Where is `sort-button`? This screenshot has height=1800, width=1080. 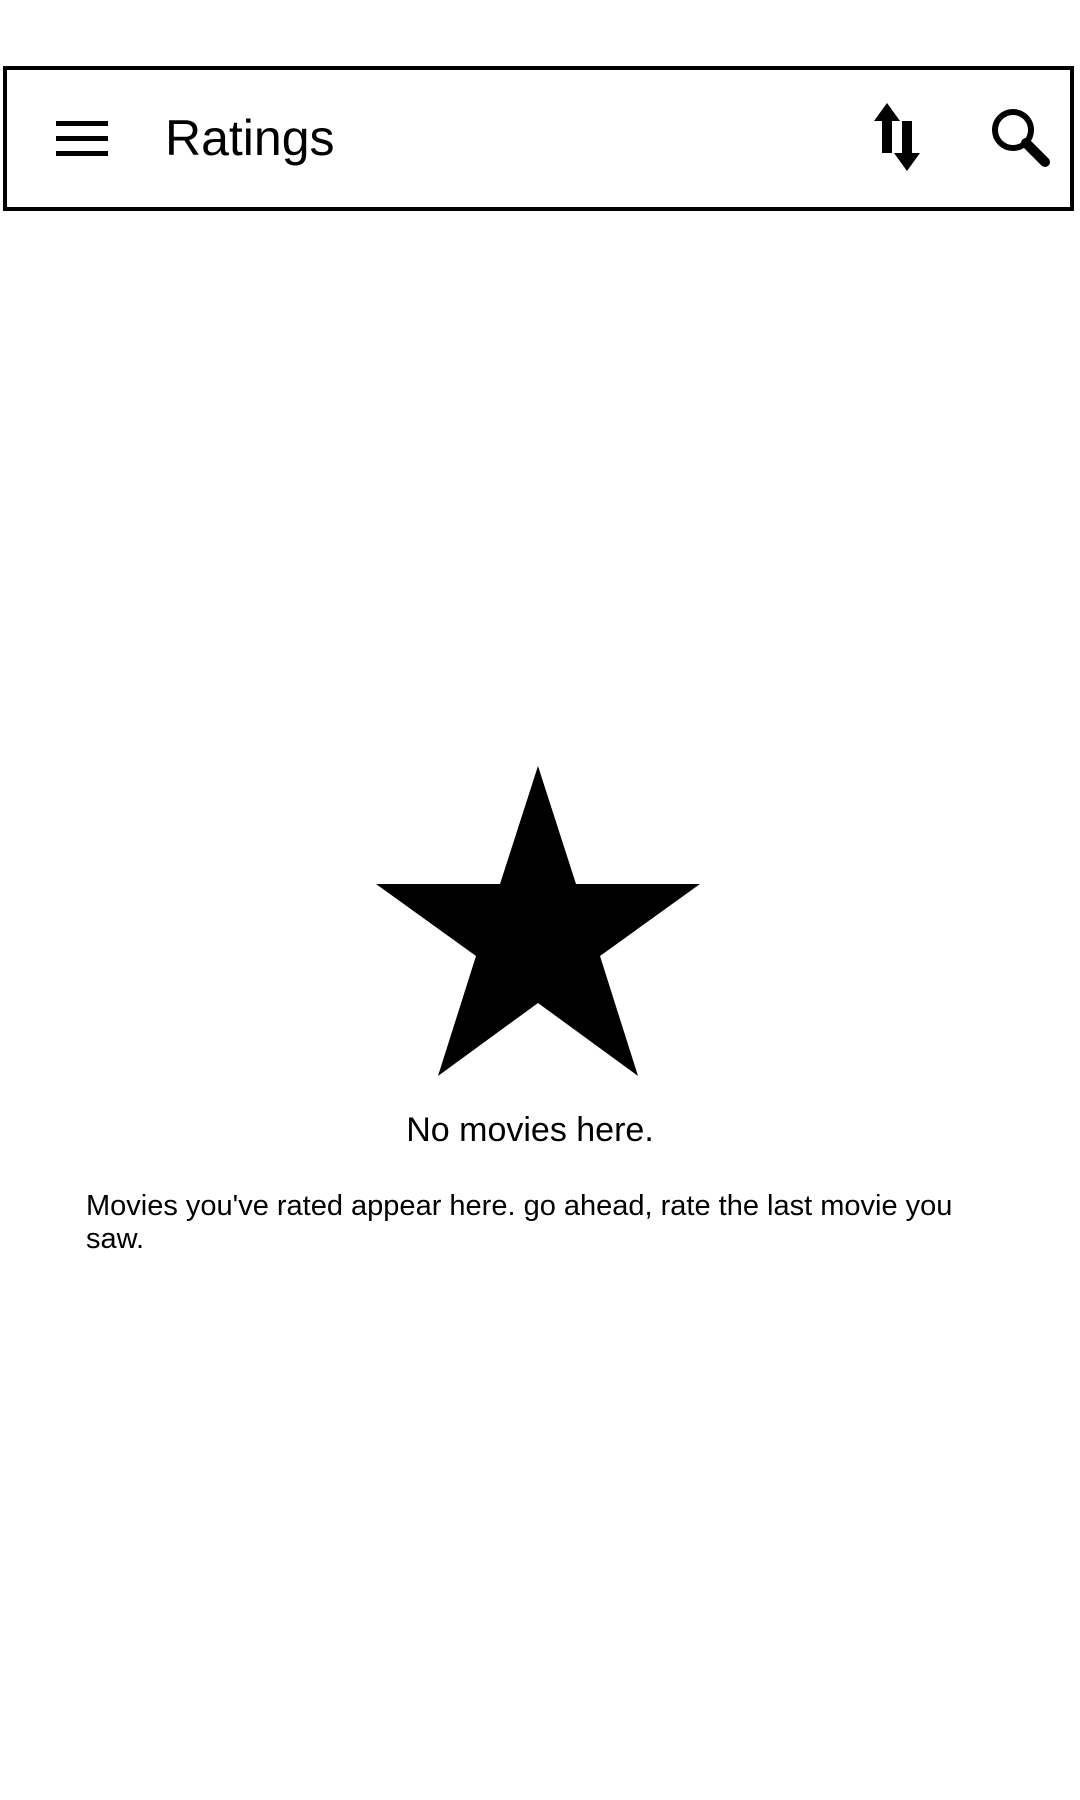 sort-button is located at coordinates (897, 139).